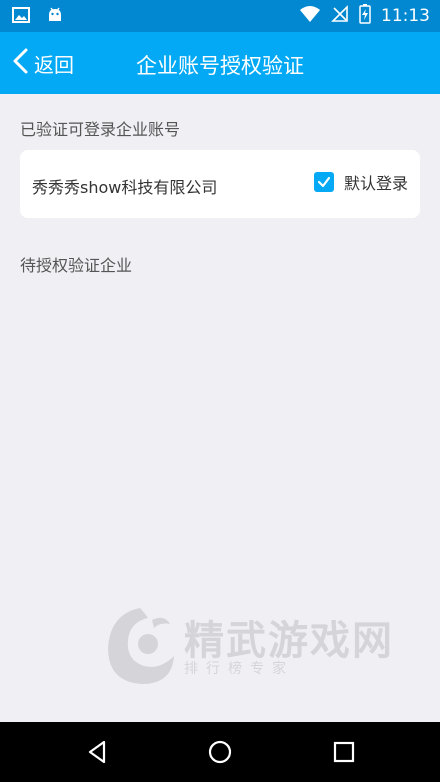 The height and width of the screenshot is (782, 440). I want to click on wifi-icon, so click(310, 16).